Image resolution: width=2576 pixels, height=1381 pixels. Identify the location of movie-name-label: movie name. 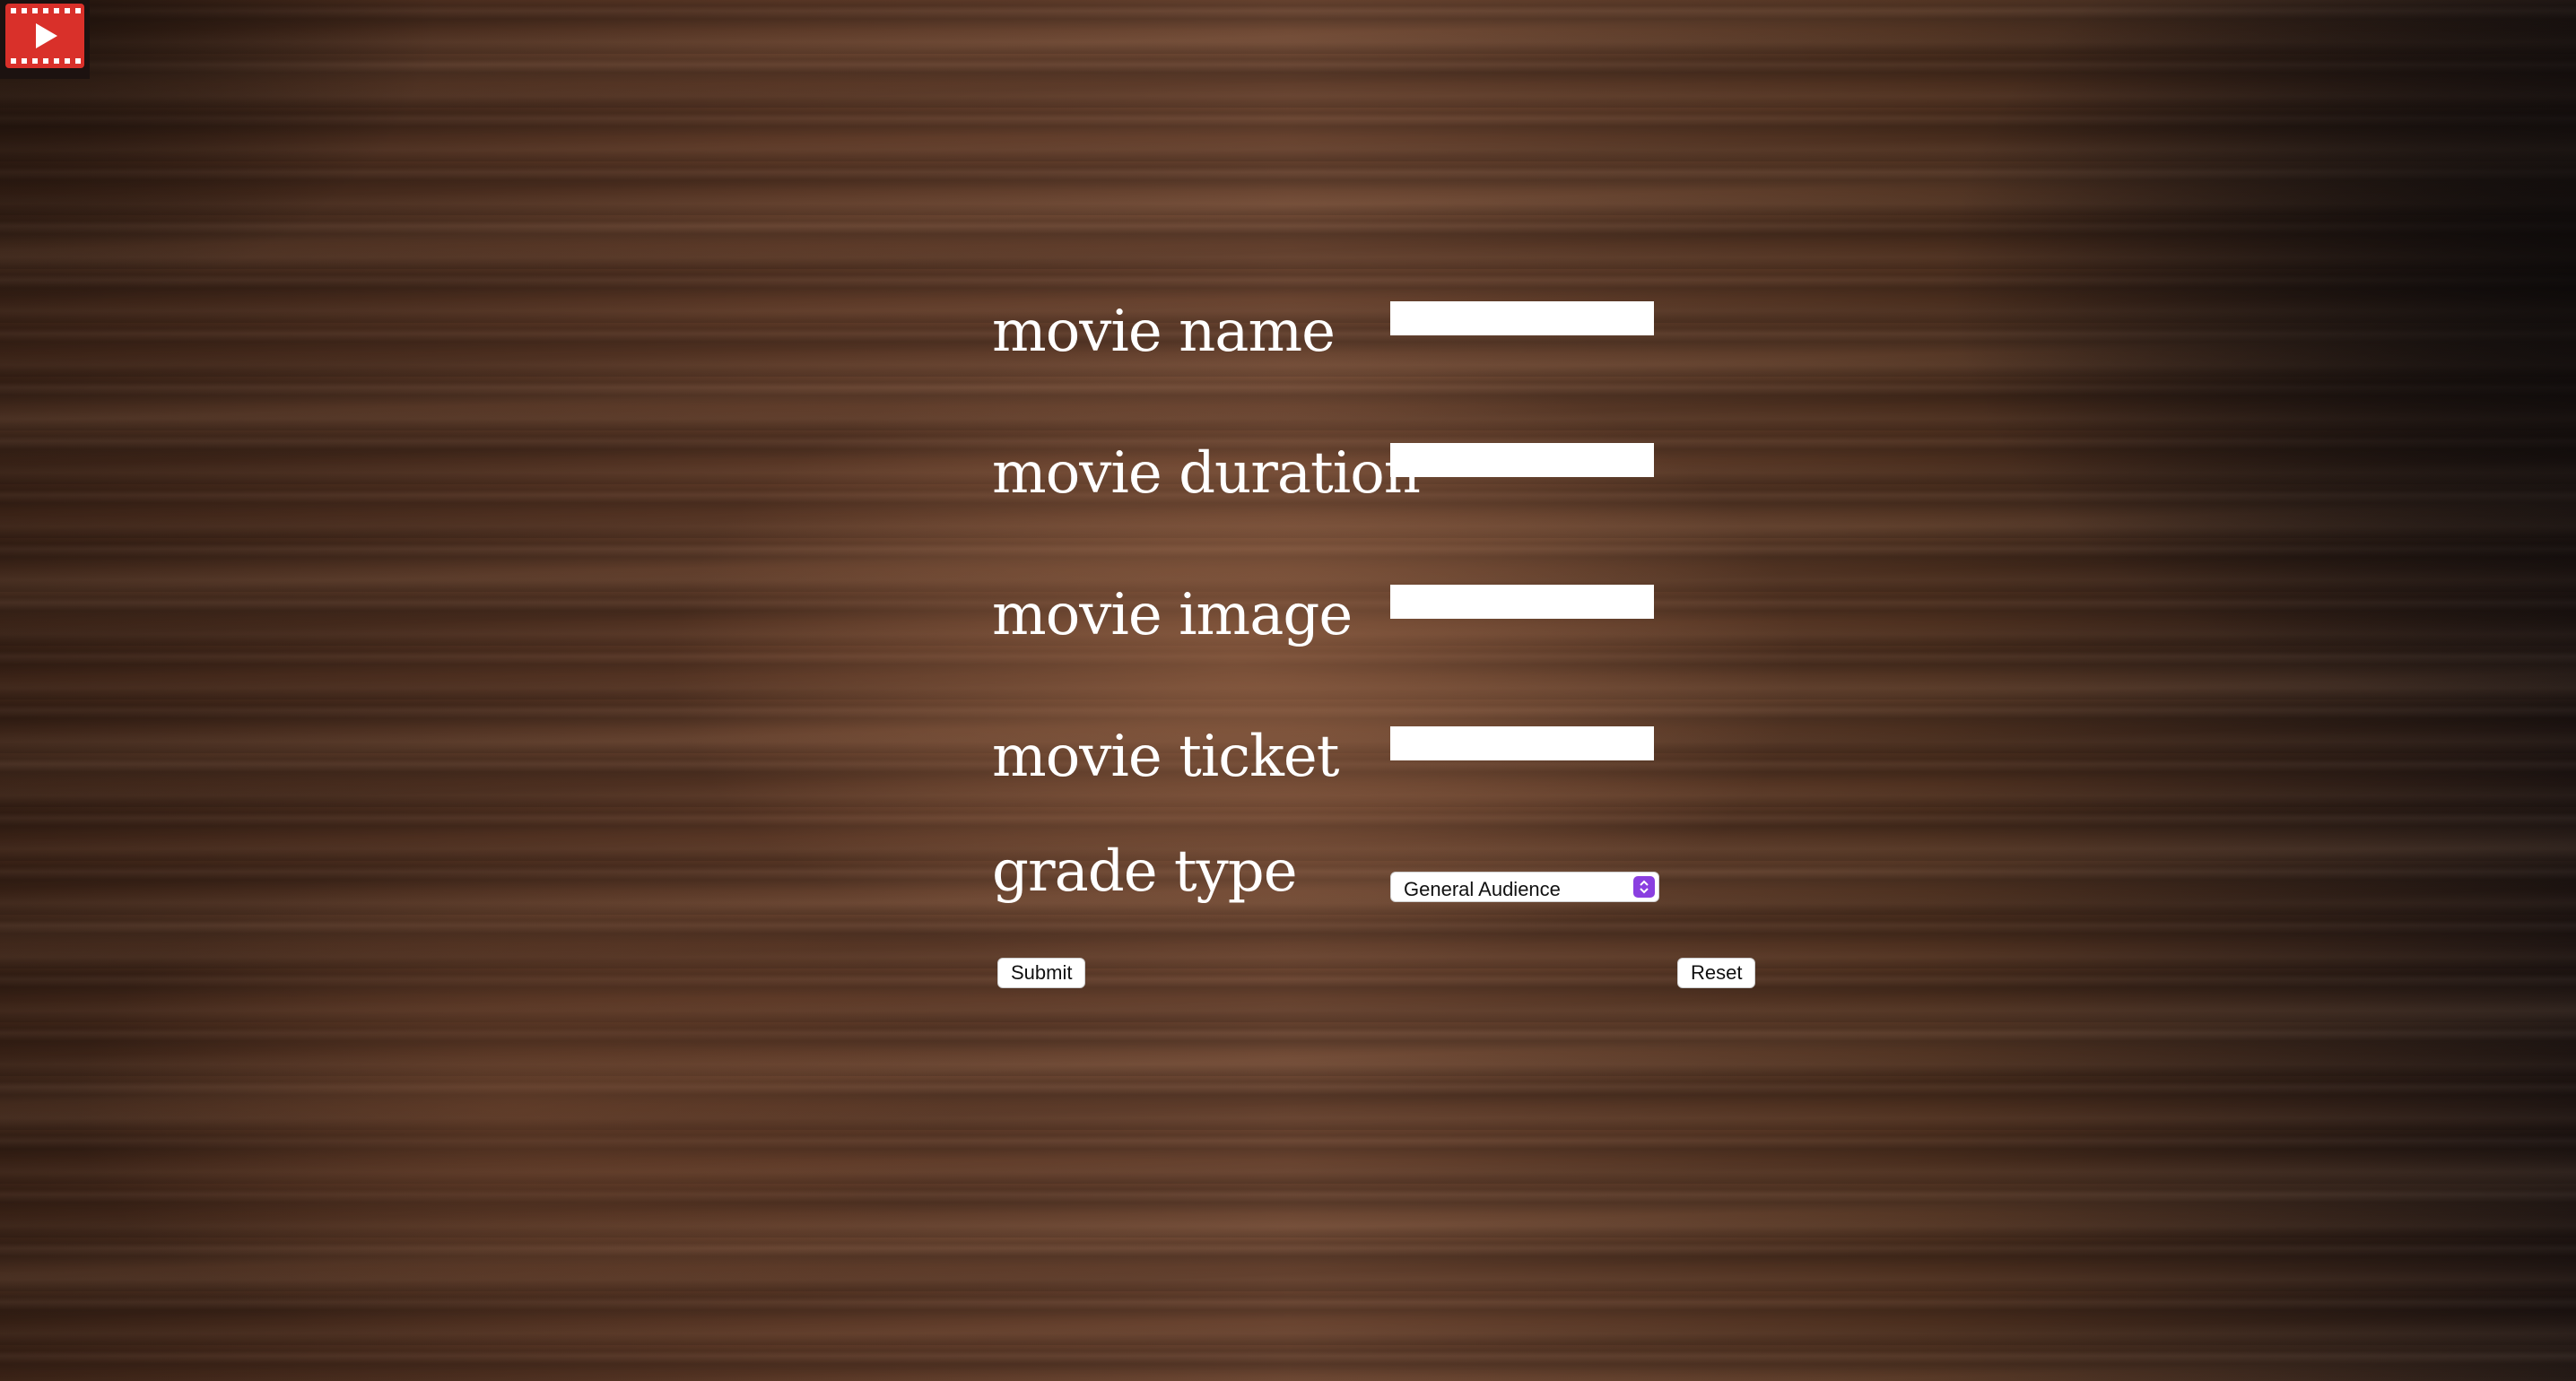
(1164, 332).